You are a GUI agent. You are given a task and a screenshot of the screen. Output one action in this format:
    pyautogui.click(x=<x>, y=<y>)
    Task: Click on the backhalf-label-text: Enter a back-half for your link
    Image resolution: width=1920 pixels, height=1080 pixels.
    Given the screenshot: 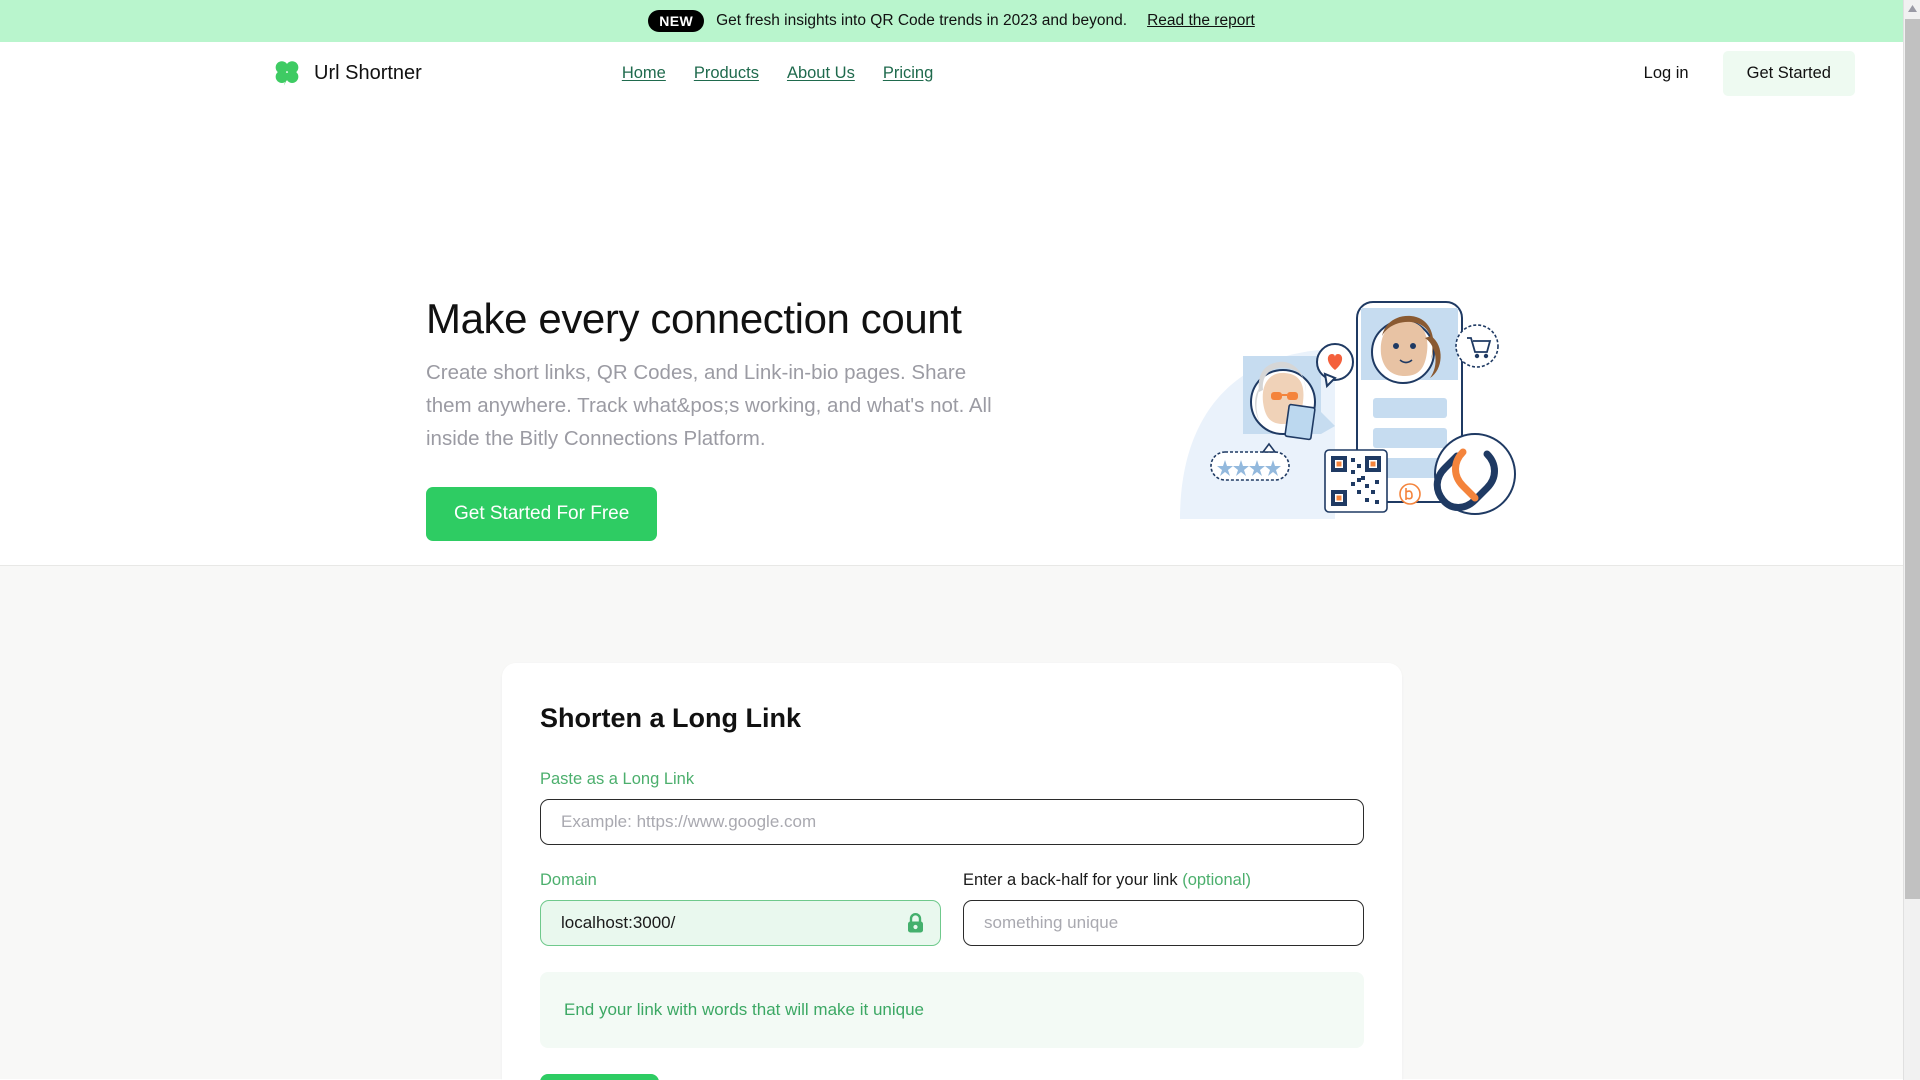 What is the action you would take?
    pyautogui.click(x=1070, y=880)
    